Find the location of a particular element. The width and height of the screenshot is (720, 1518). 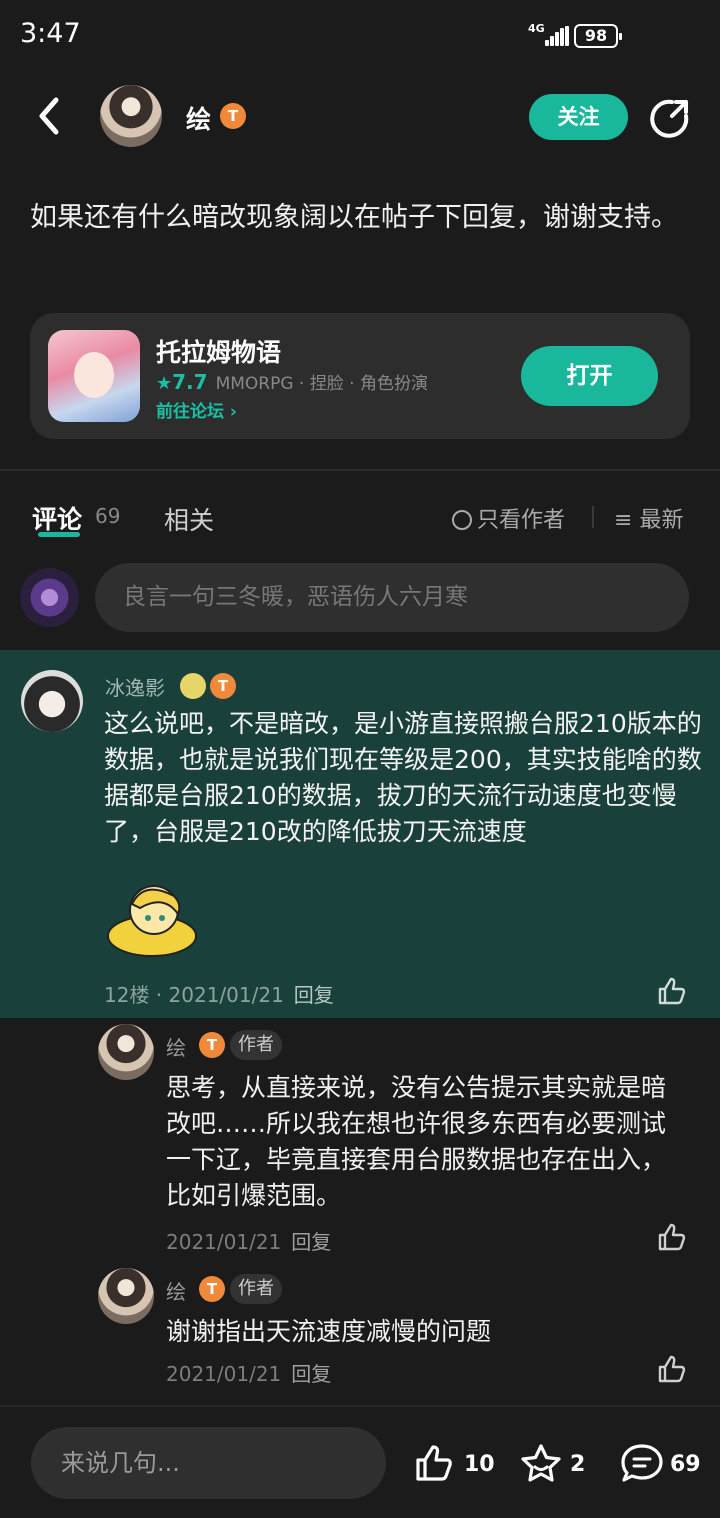

star-icon is located at coordinates (541, 1463).